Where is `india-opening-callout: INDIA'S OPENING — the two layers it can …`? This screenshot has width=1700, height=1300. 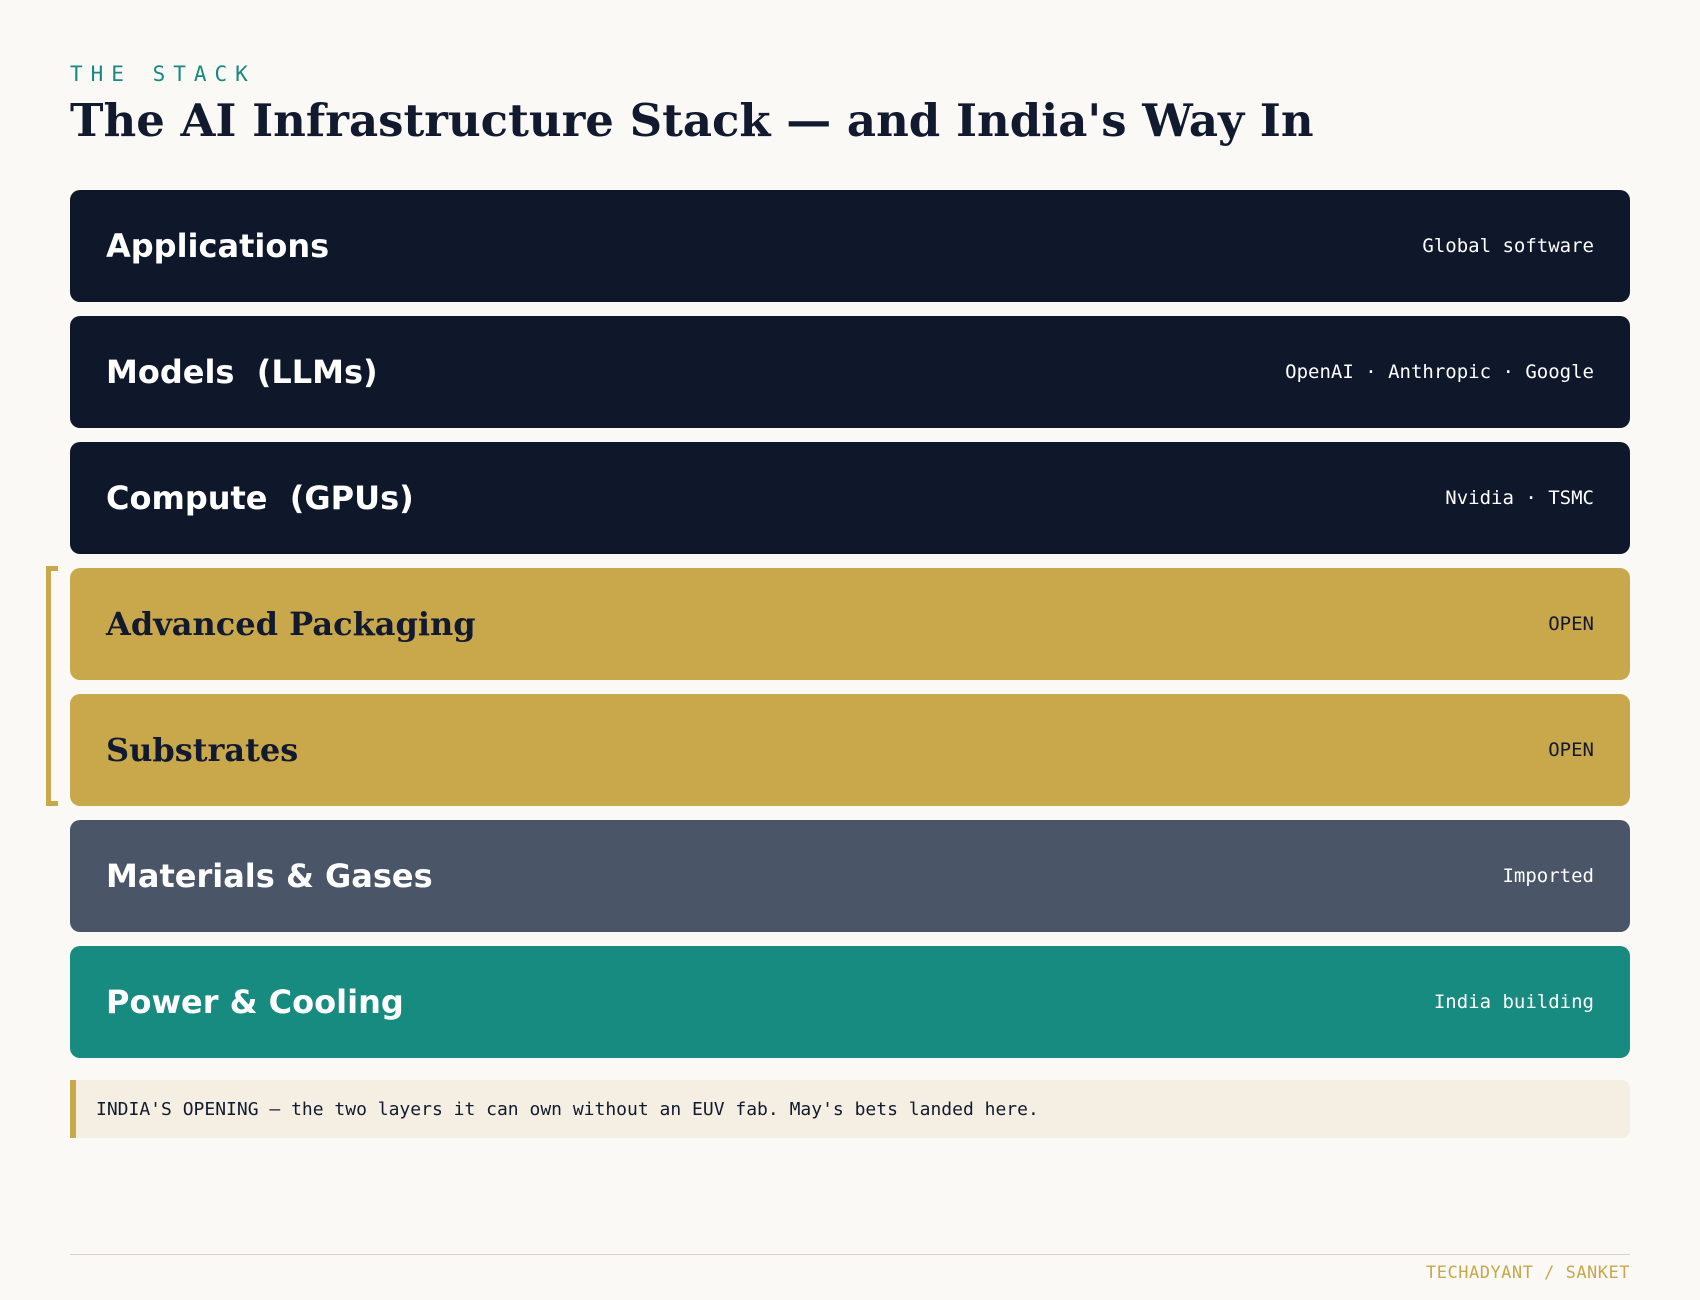
india-opening-callout: INDIA'S OPENING — the two layers it can … is located at coordinates (850, 1109).